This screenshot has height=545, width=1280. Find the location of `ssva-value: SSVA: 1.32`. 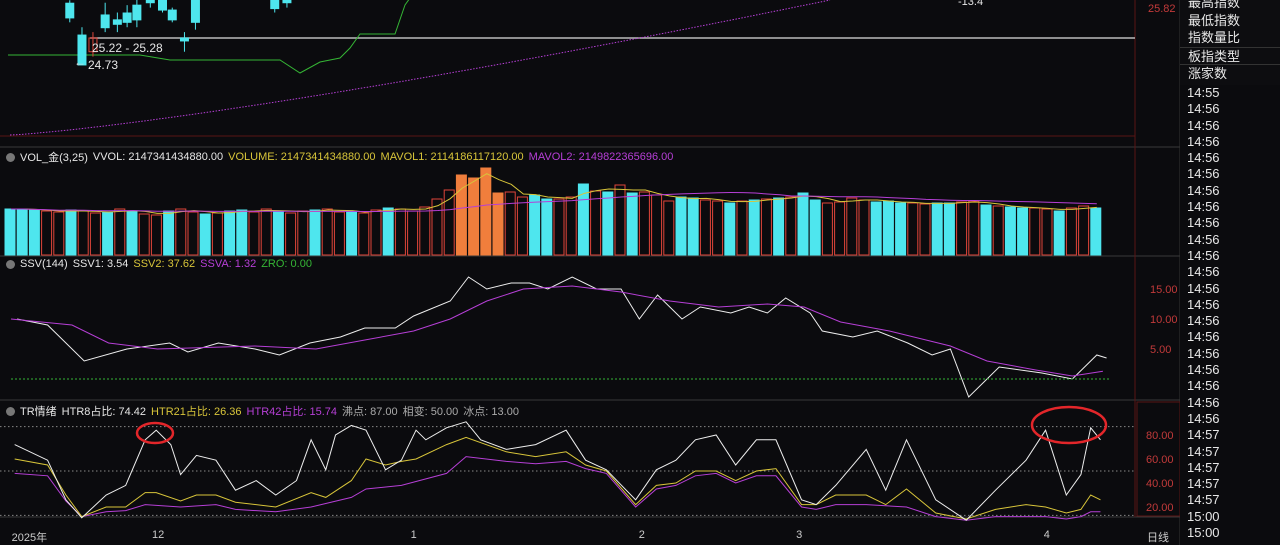

ssva-value: SSVA: 1.32 is located at coordinates (228, 264).